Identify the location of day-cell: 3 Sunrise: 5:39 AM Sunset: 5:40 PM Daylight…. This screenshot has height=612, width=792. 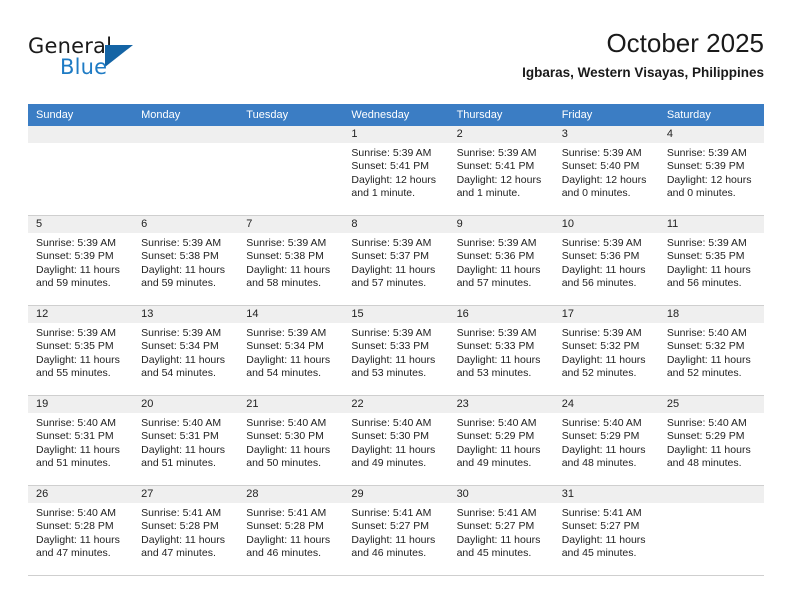
(606, 170).